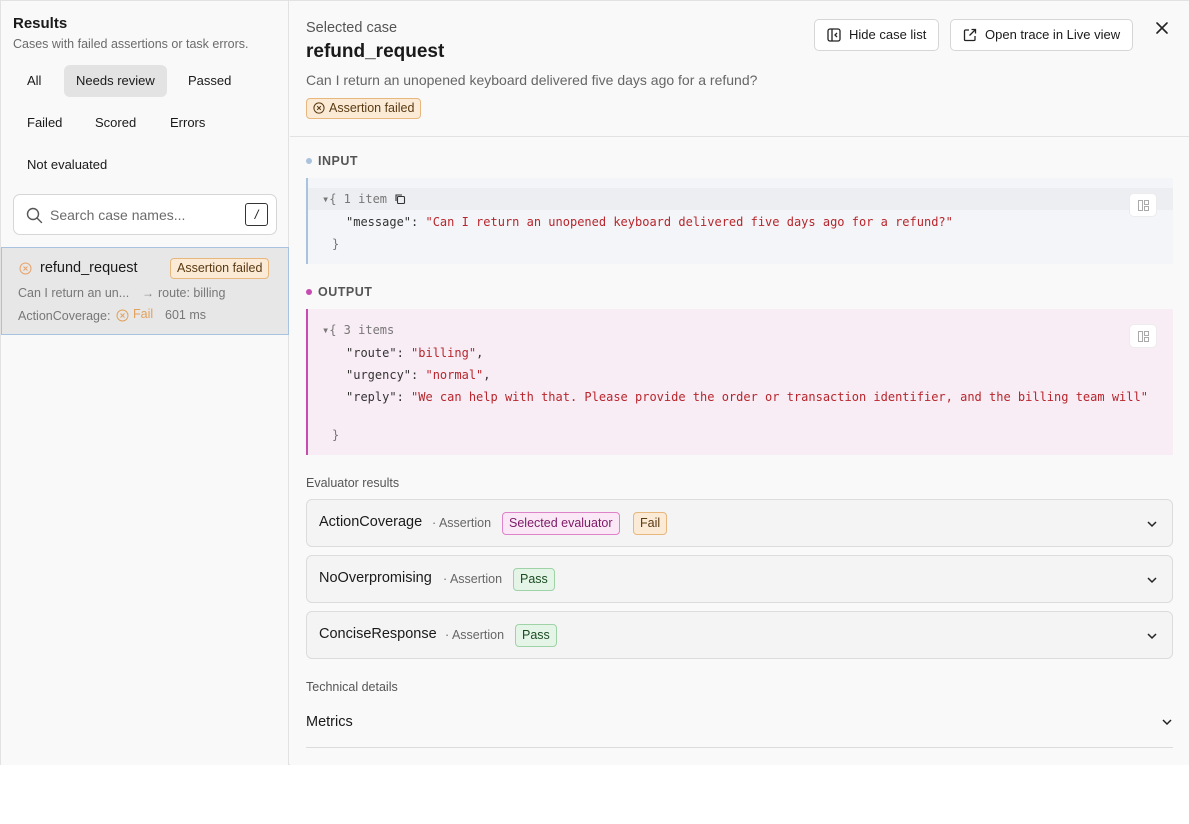 This screenshot has height=824, width=1189. I want to click on case-evaluator-result: Fail, so click(143, 314).